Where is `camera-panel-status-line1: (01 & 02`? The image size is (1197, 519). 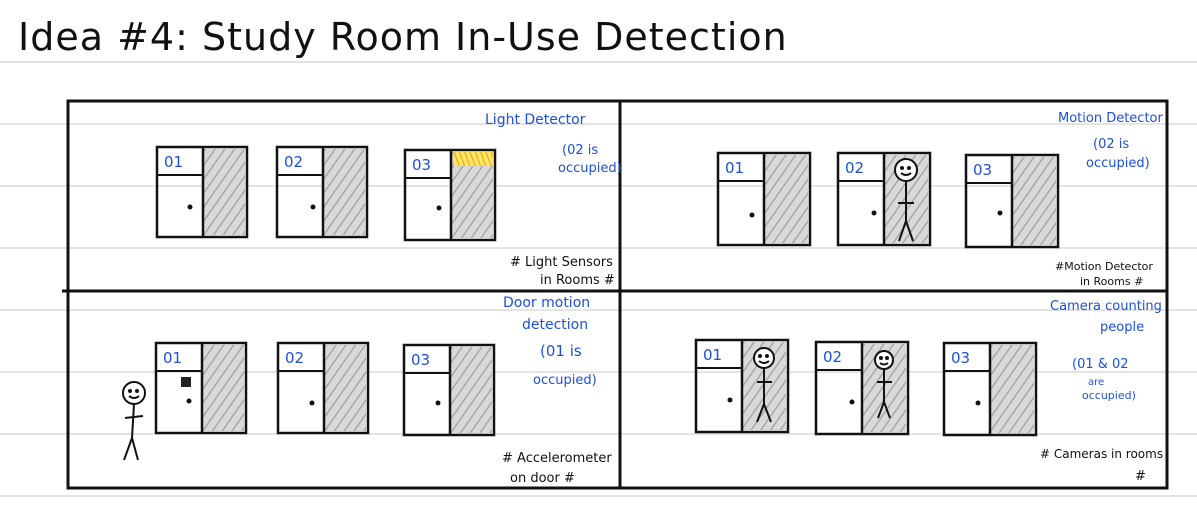 camera-panel-status-line1: (01 & 02 is located at coordinates (1100, 364).